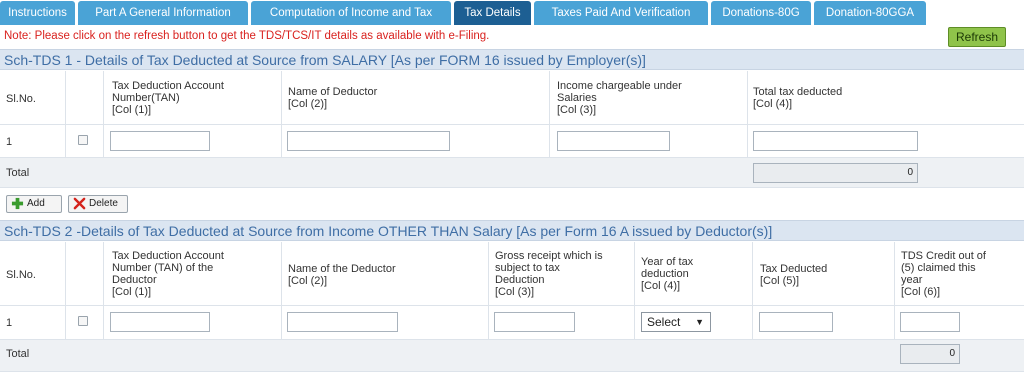 The image size is (1024, 372). I want to click on tab-tax-details: Tax Details, so click(492, 13).